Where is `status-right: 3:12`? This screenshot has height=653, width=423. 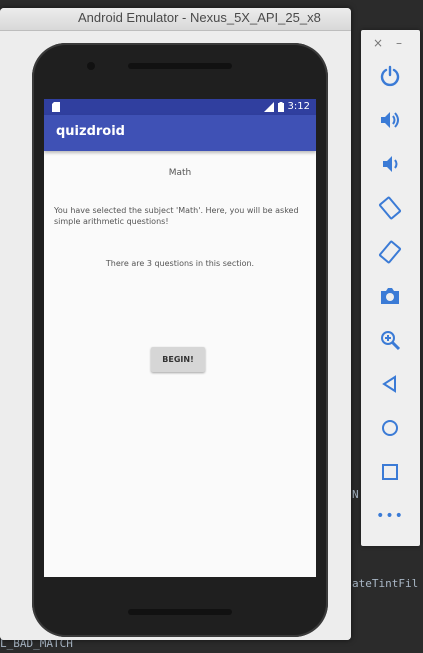
status-right: 3:12 is located at coordinates (286, 106).